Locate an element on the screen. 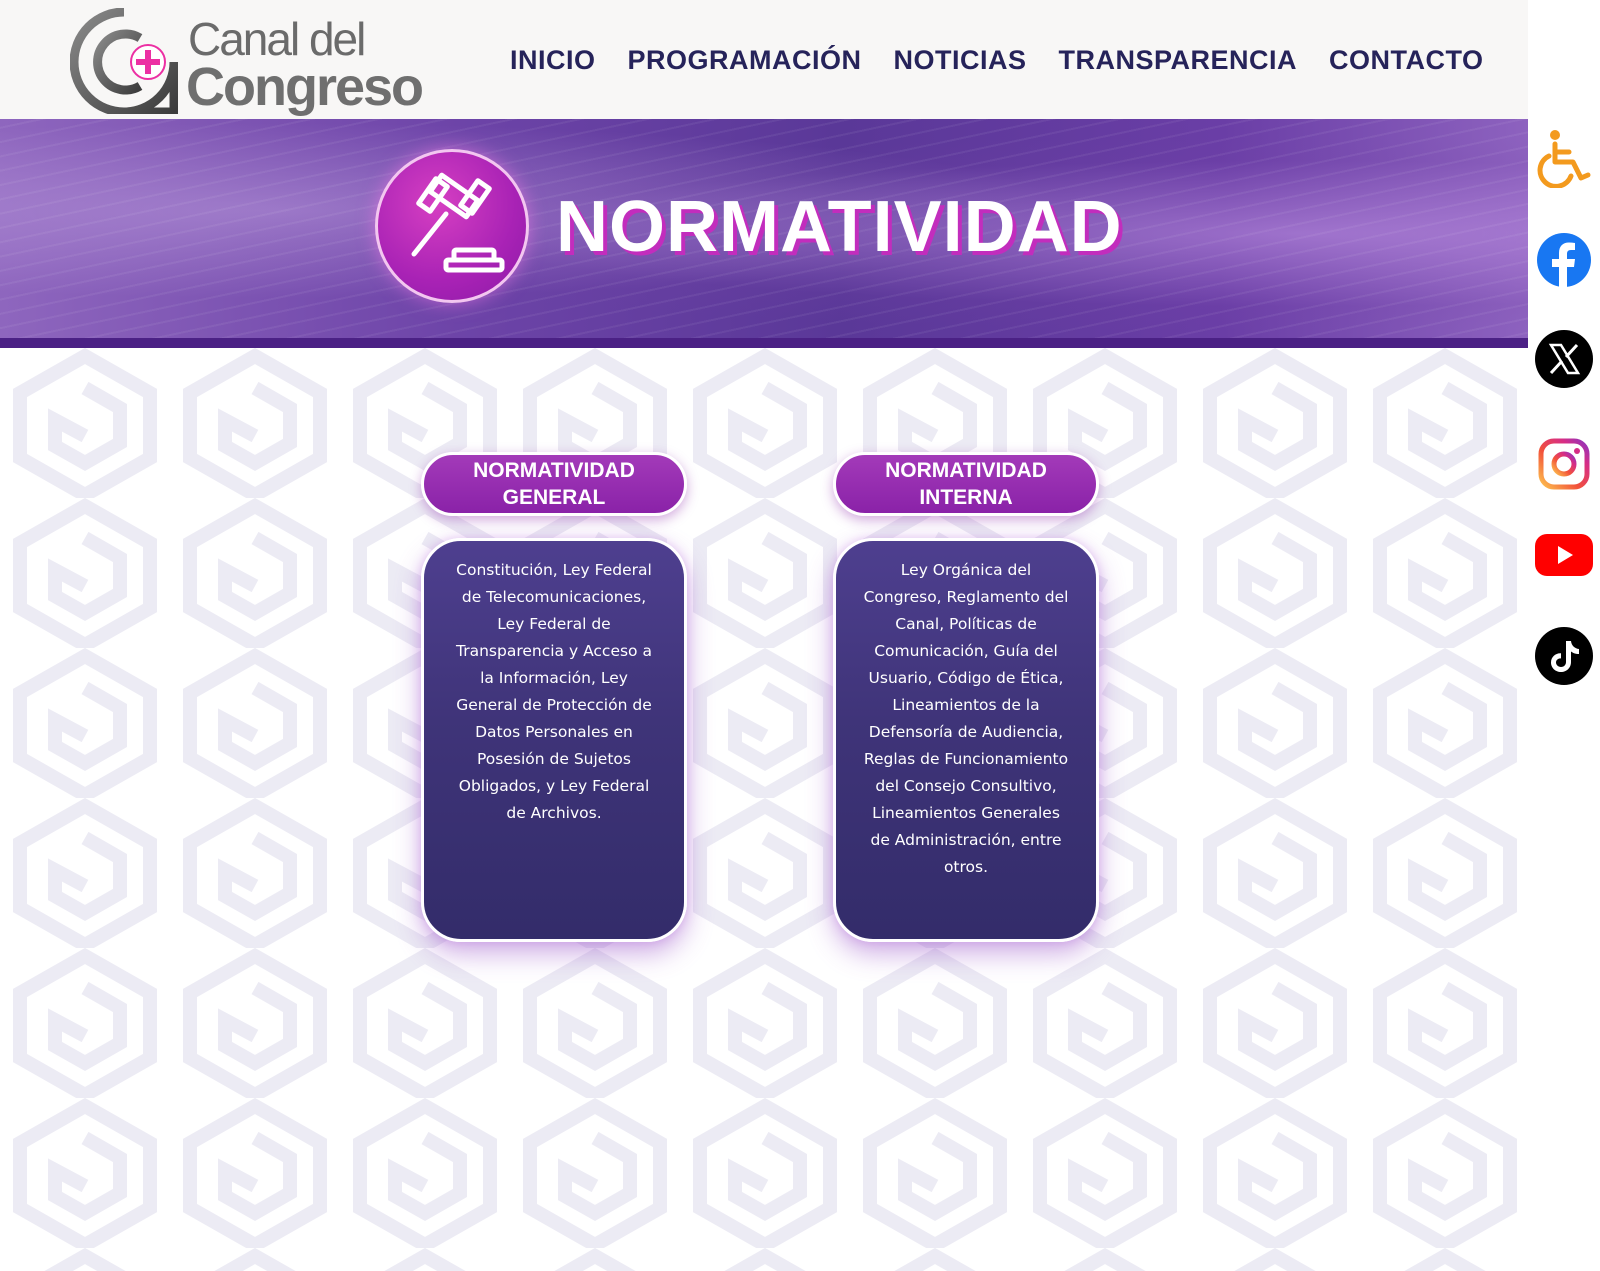  card-title-pill: NORMATIVIDAD INTERNA is located at coordinates (966, 484).